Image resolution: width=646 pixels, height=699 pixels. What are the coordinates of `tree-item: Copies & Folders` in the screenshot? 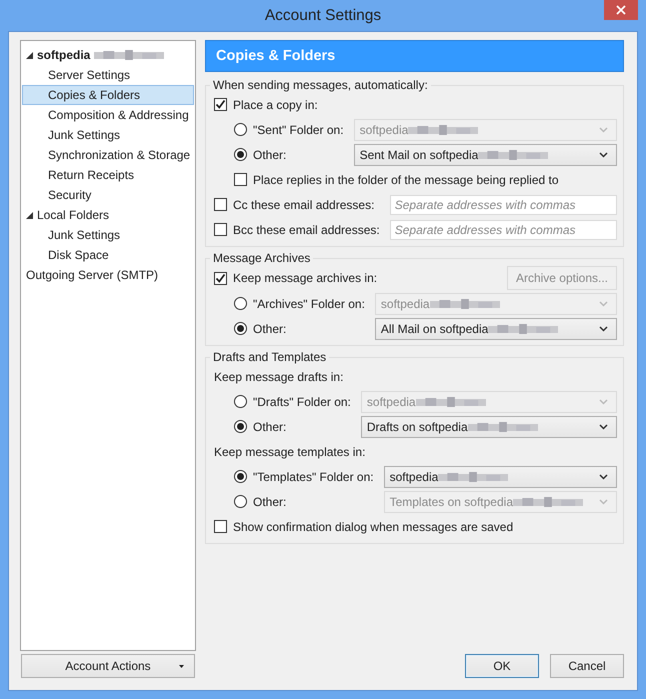 It's located at (108, 95).